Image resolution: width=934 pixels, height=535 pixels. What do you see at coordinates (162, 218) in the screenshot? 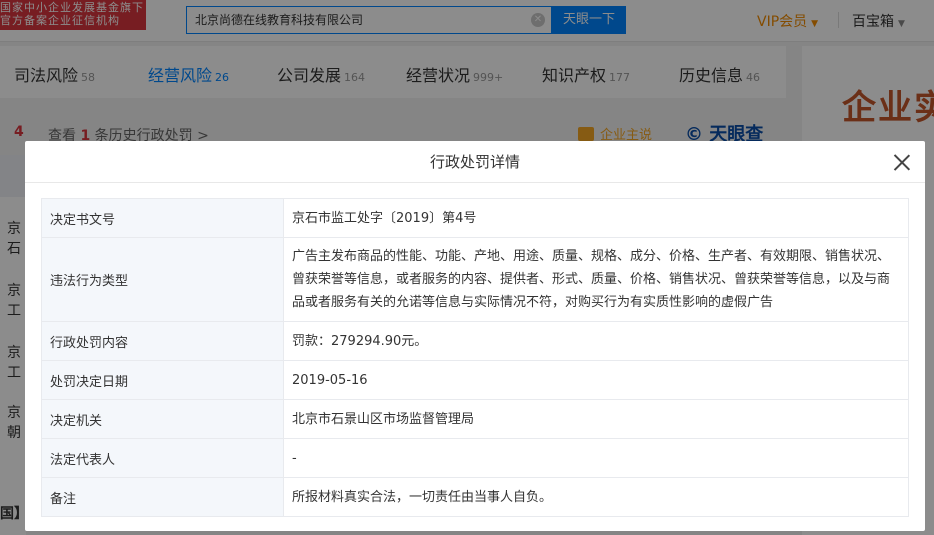
I see `field-label: 决定书文号` at bounding box center [162, 218].